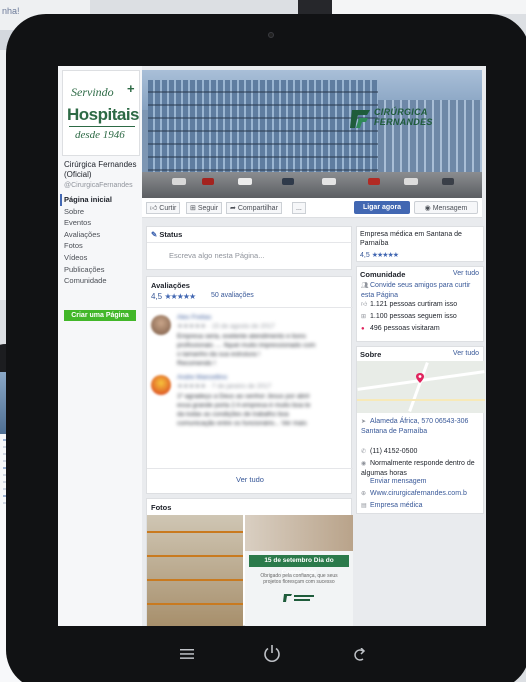 The image size is (526, 682). Describe the element at coordinates (299, 565) in the screenshot. I see `photo-banner: 15 de setembro Dia do Comprador` at that location.